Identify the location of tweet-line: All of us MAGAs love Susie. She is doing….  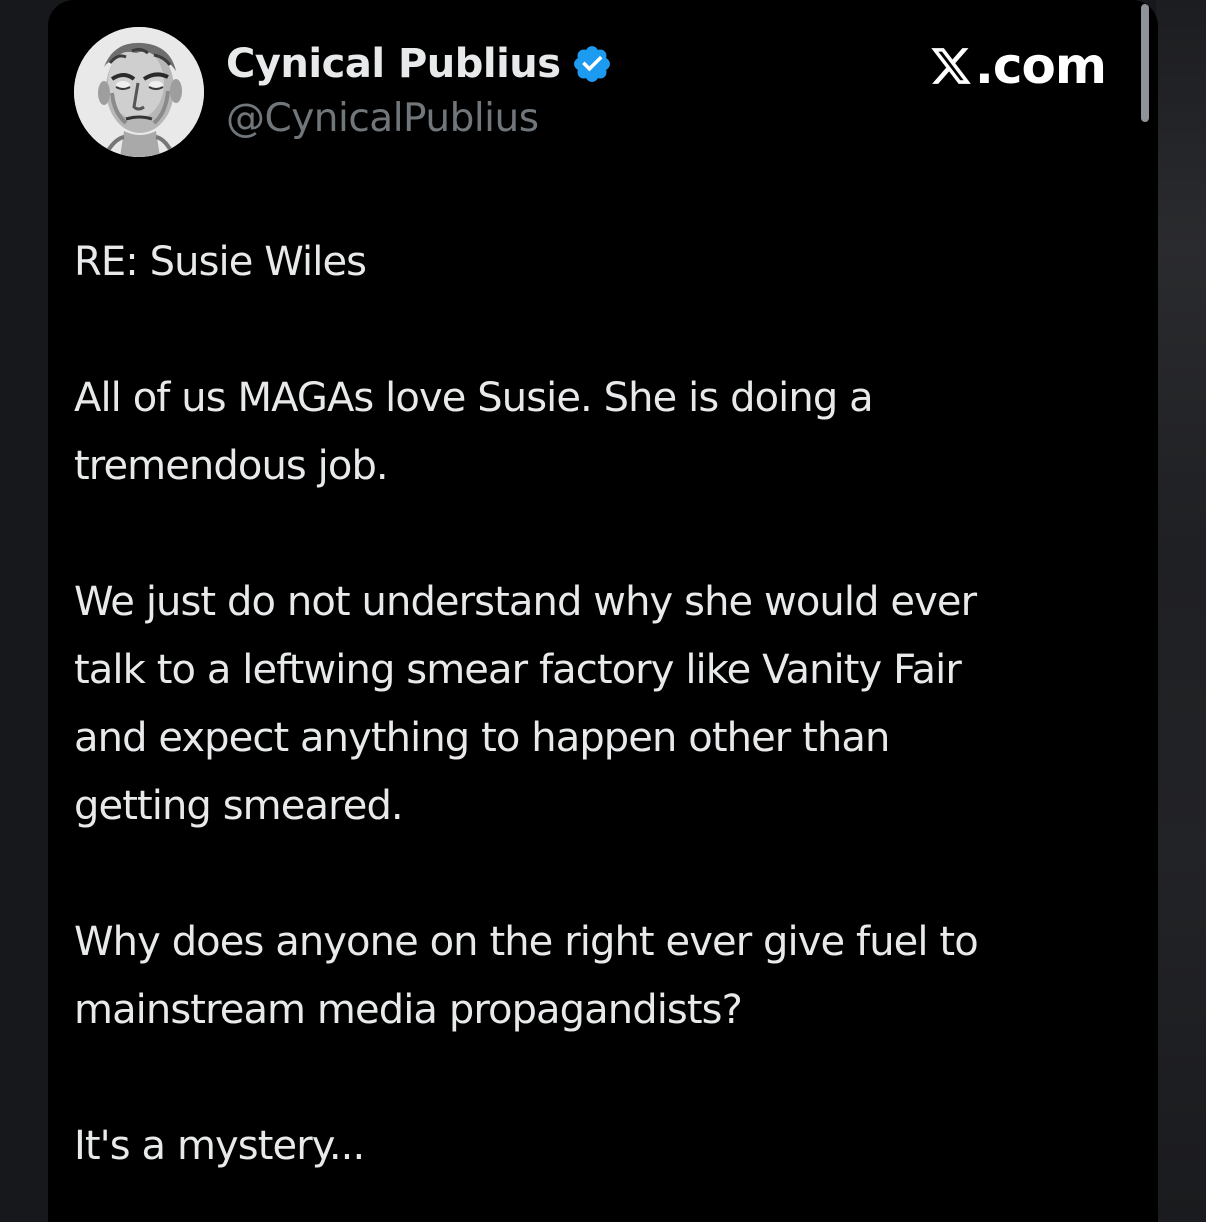
(474, 398).